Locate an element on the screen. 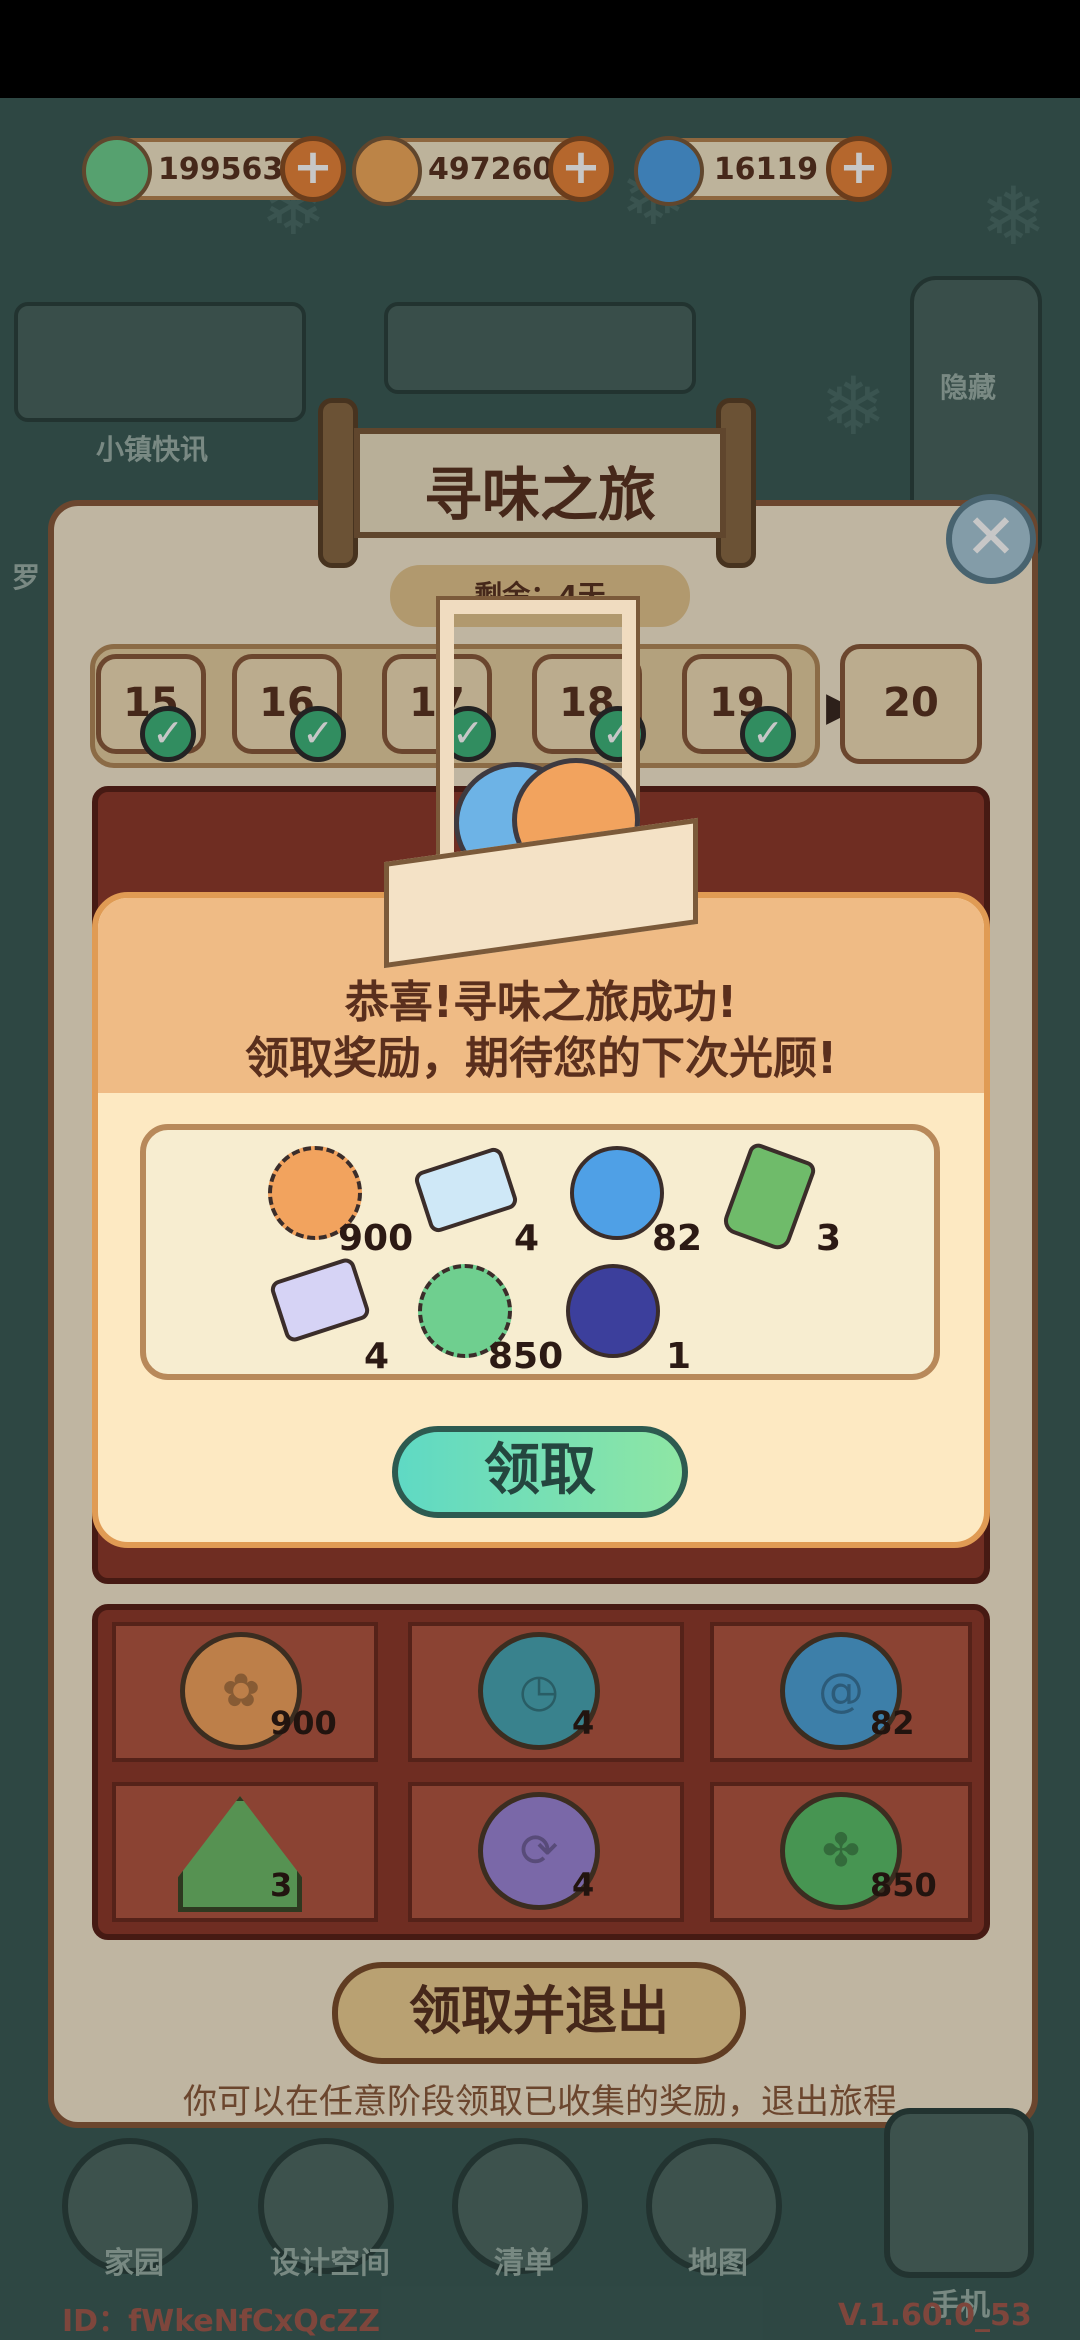  reward-count: 3 is located at coordinates (829, 1238).